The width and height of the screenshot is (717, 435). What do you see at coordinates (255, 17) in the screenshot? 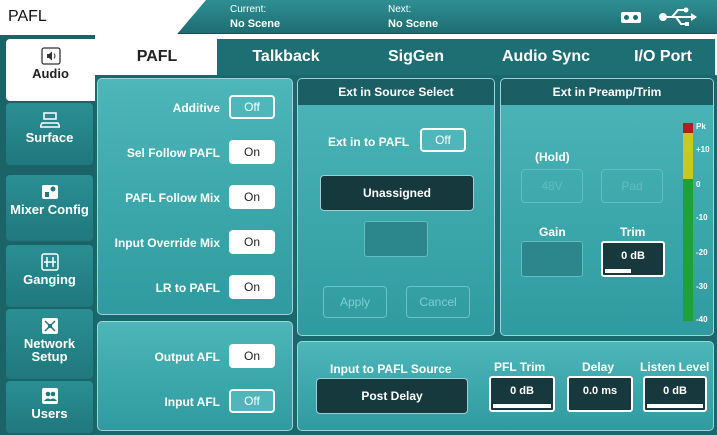
I see `current-scene: Current: No Scene` at bounding box center [255, 17].